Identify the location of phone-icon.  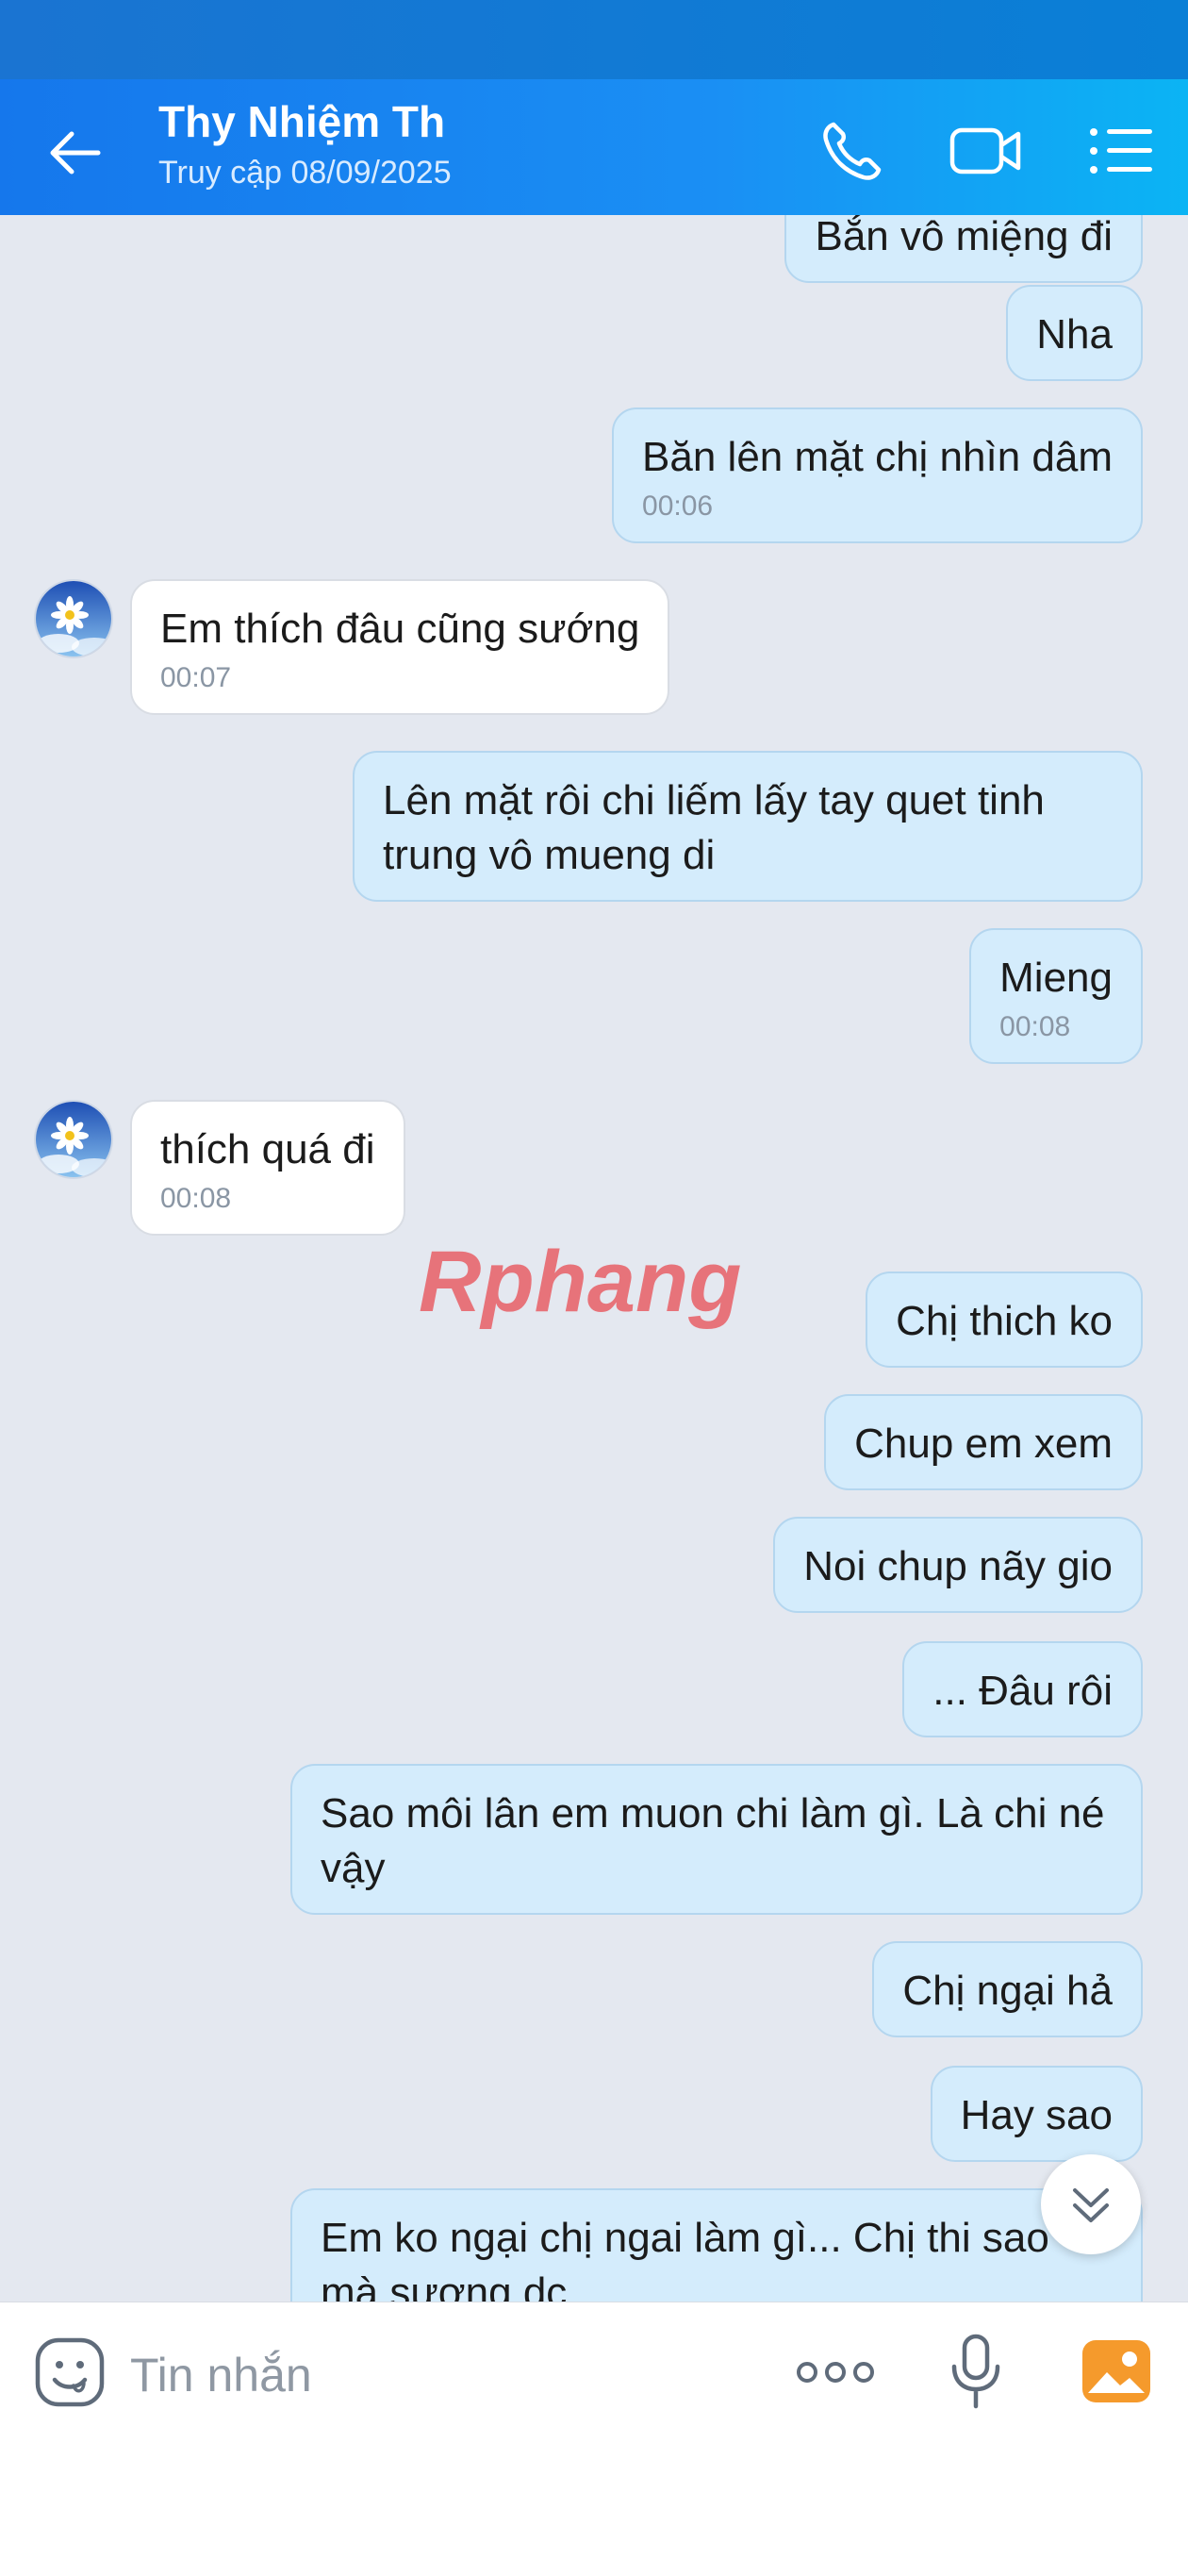
(852, 151).